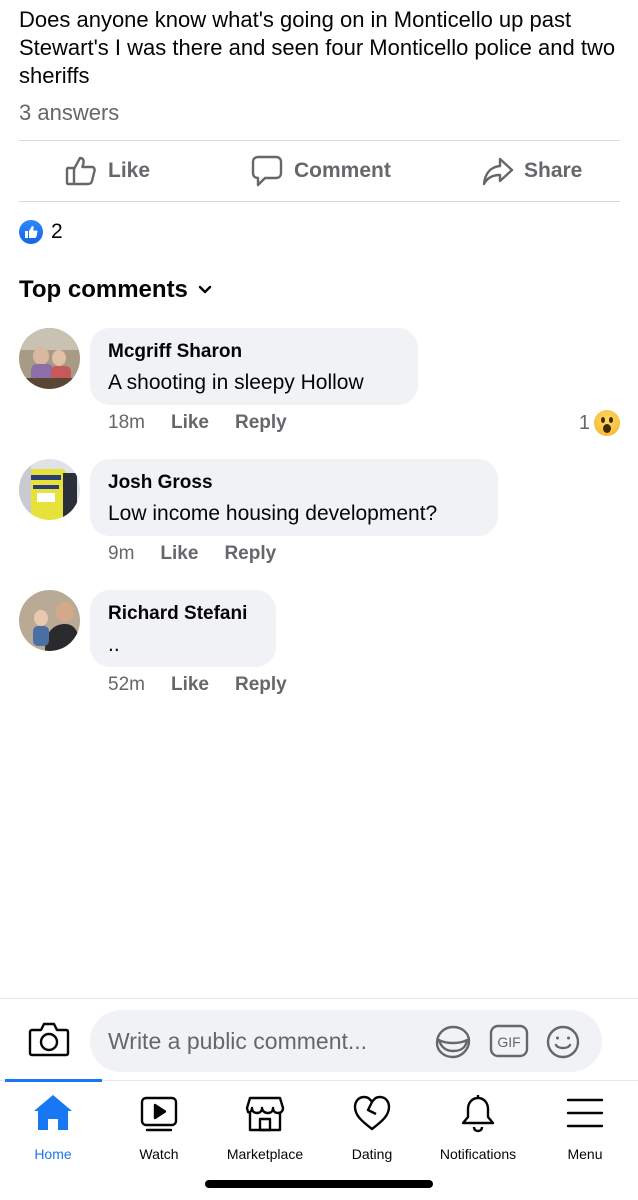  I want to click on emoji-button, so click(563, 1044).